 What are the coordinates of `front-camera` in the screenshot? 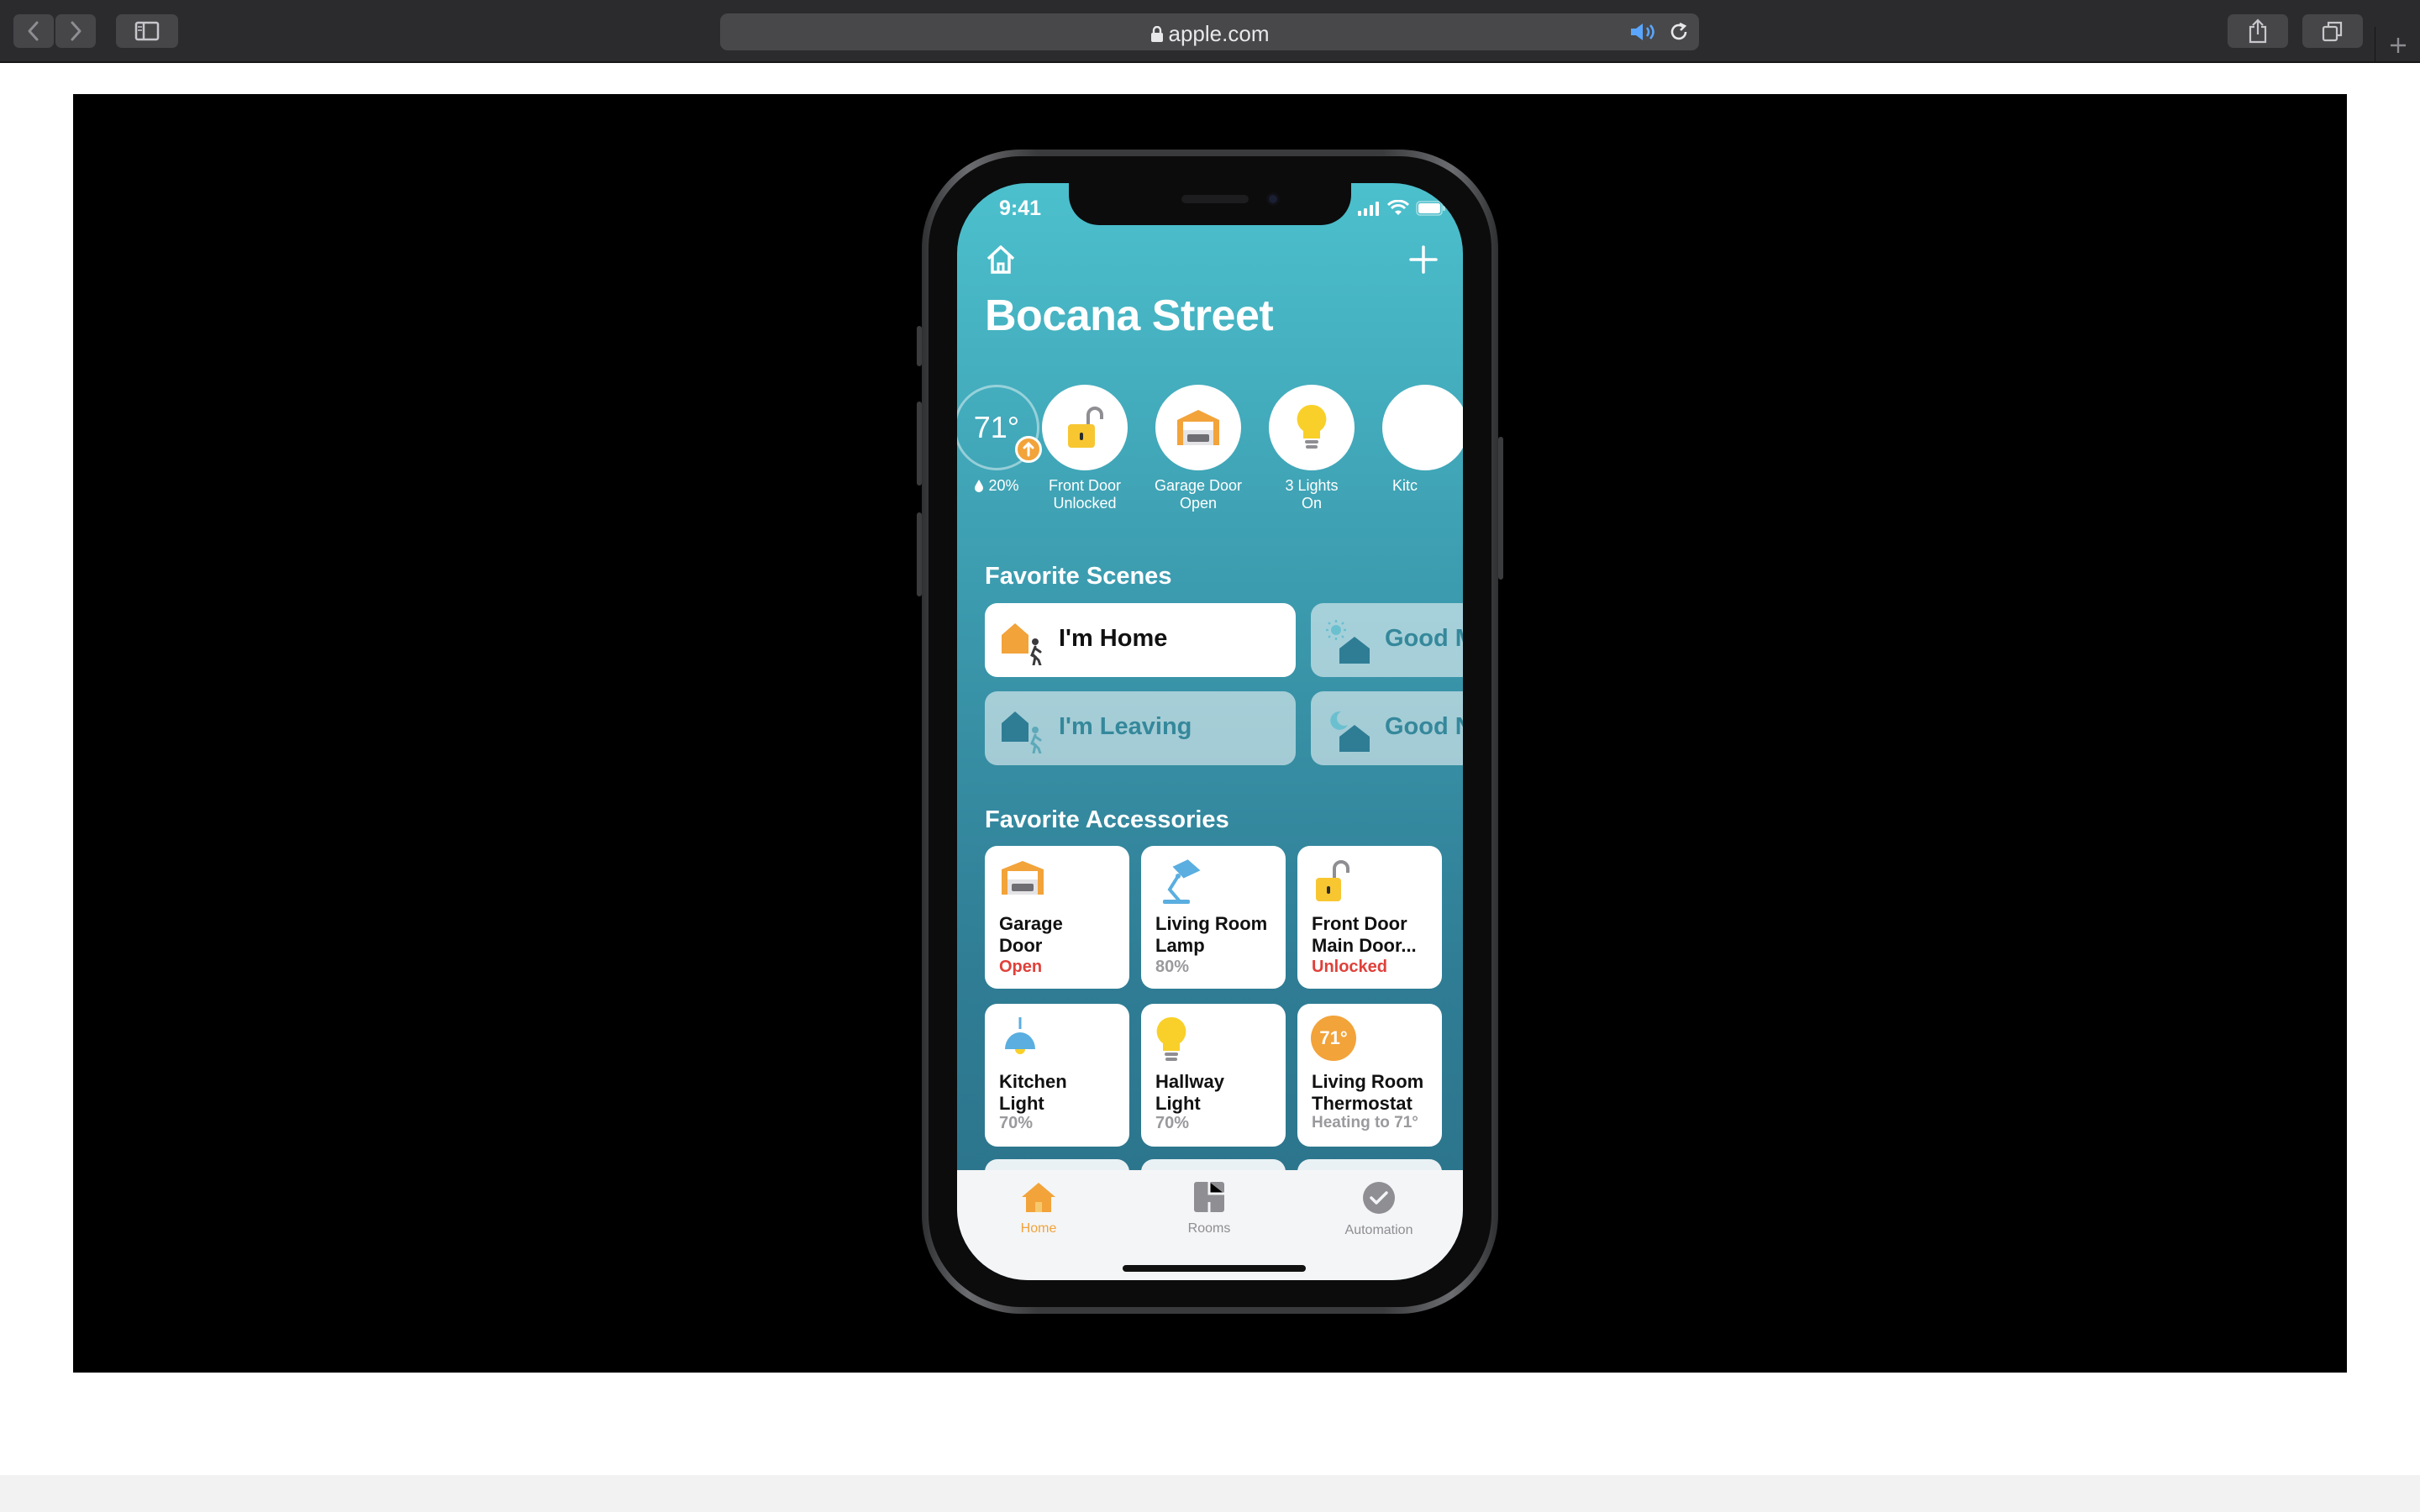 It's located at (1273, 199).